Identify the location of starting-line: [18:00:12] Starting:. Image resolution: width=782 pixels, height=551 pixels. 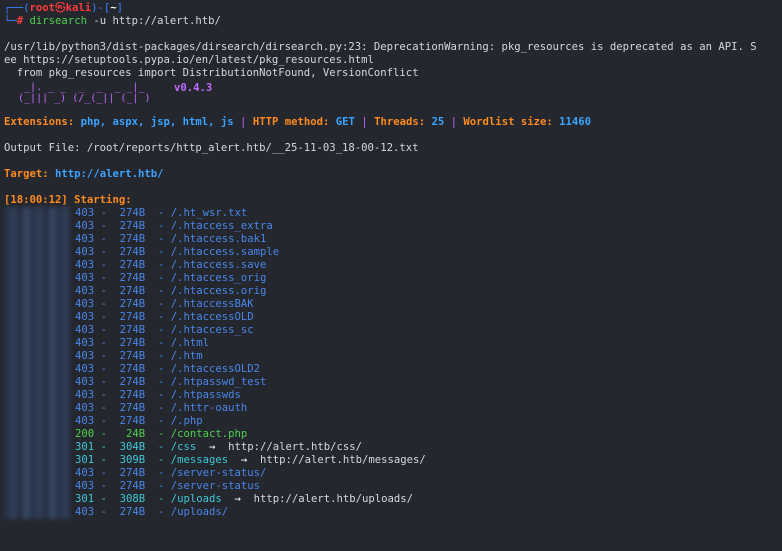
(68, 200).